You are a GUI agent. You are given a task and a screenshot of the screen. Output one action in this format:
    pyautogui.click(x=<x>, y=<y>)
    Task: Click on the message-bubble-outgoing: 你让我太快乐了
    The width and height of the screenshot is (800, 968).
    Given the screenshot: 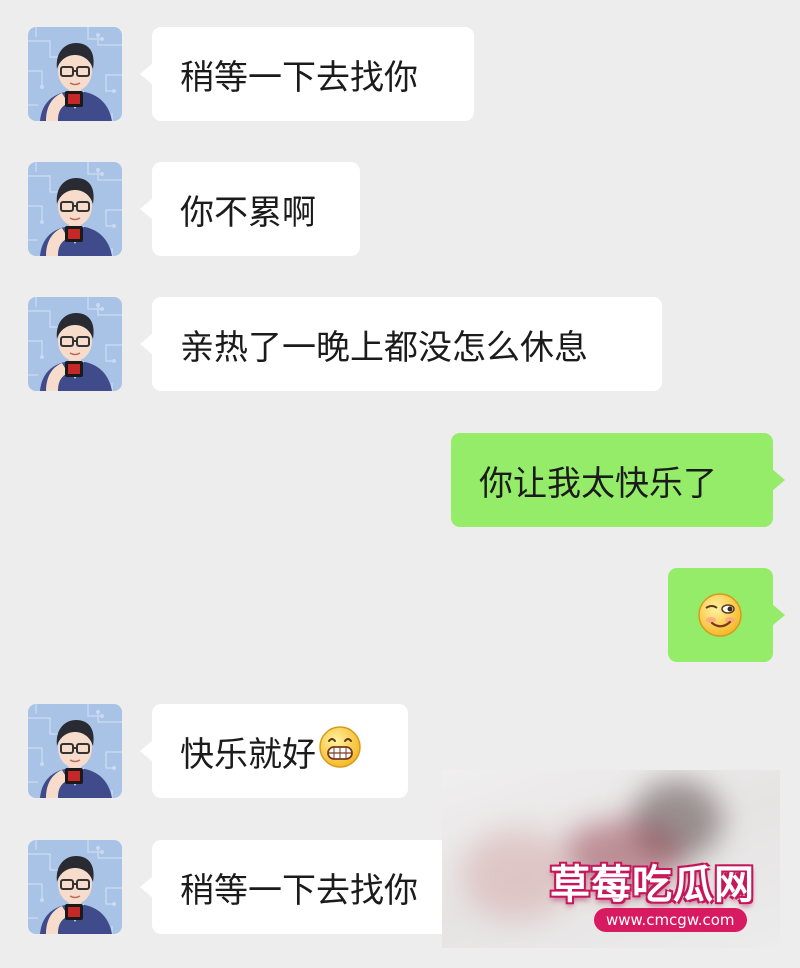 What is the action you would take?
    pyautogui.click(x=618, y=480)
    